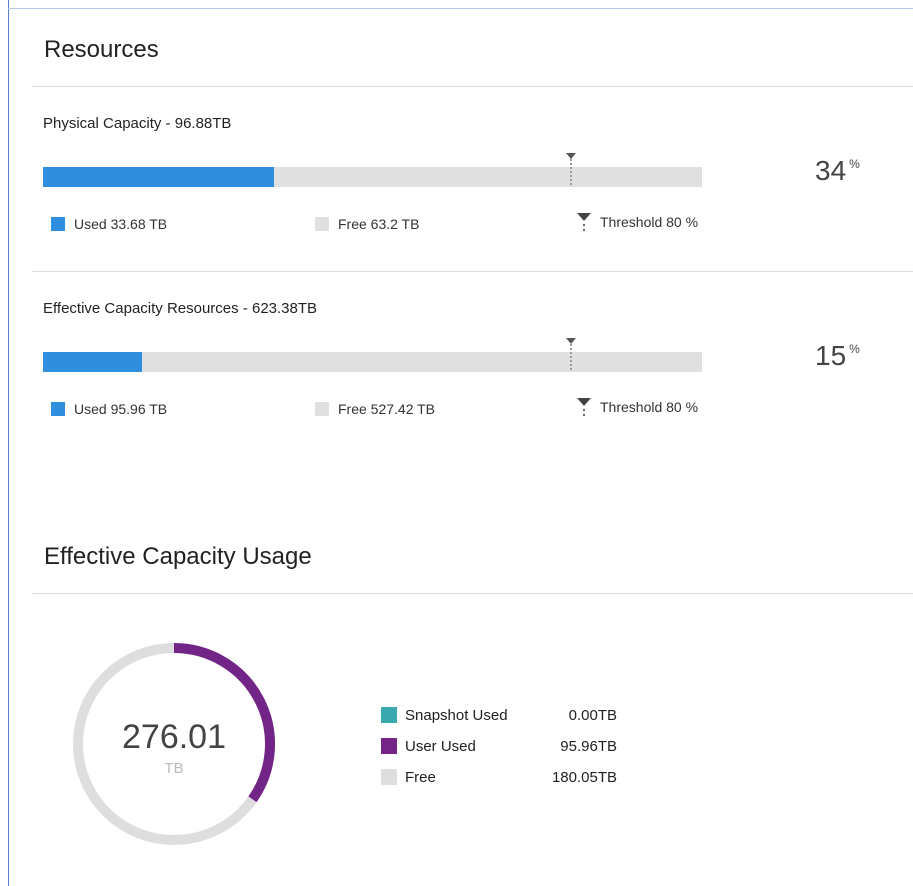 The height and width of the screenshot is (886, 913). What do you see at coordinates (440, 746) in the screenshot?
I see `user-used-label: User Used` at bounding box center [440, 746].